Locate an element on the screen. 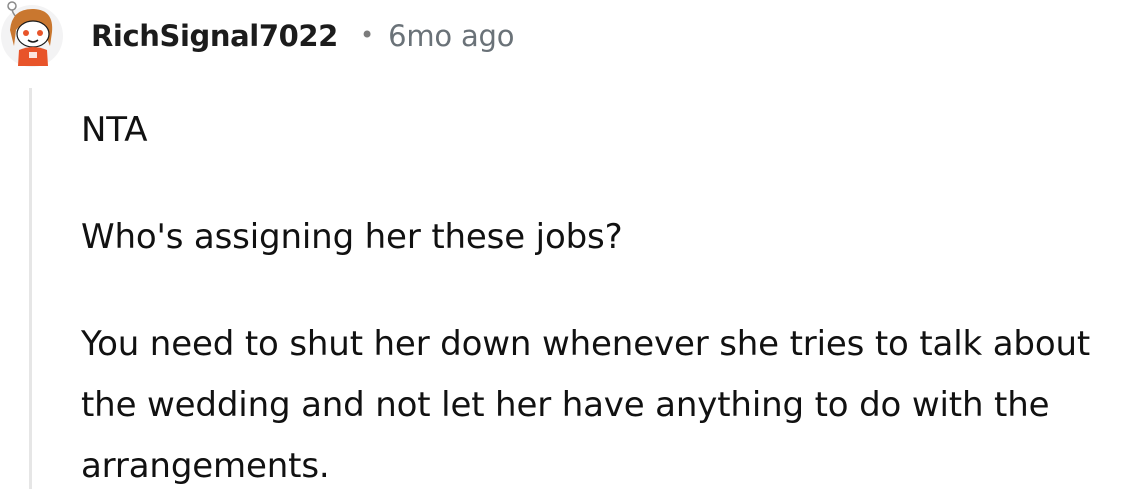  snoo-avatar-icon is located at coordinates (32, 34).